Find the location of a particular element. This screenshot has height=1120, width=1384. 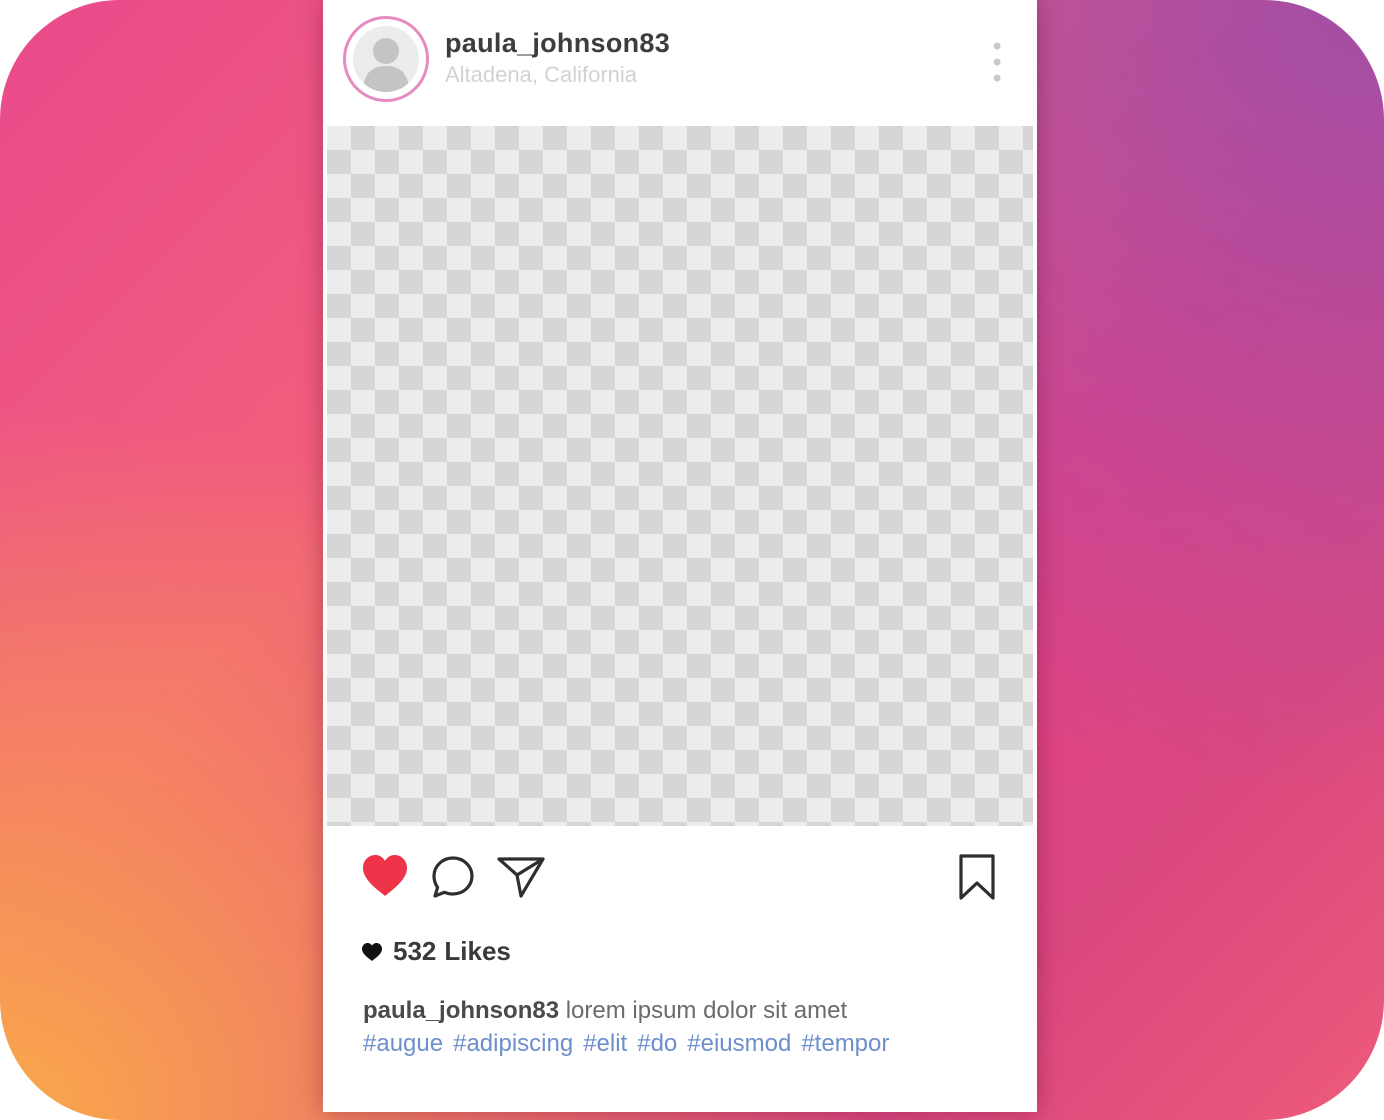

comment-button is located at coordinates (453, 876).